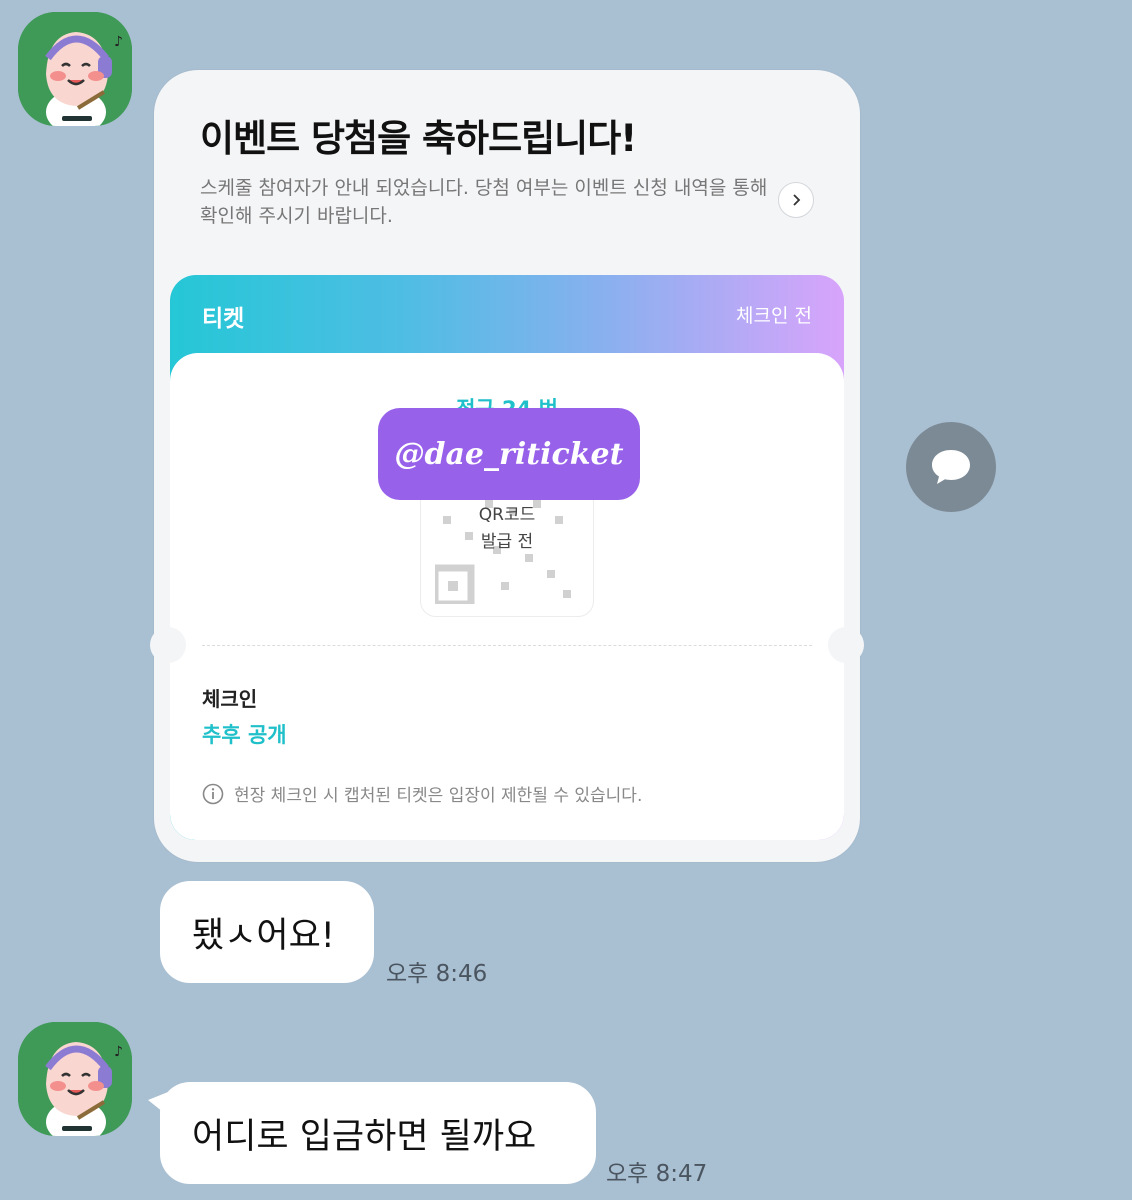 This screenshot has height=1200, width=1132. What do you see at coordinates (509, 454) in the screenshot?
I see `watermark-label: @dae_riticket` at bounding box center [509, 454].